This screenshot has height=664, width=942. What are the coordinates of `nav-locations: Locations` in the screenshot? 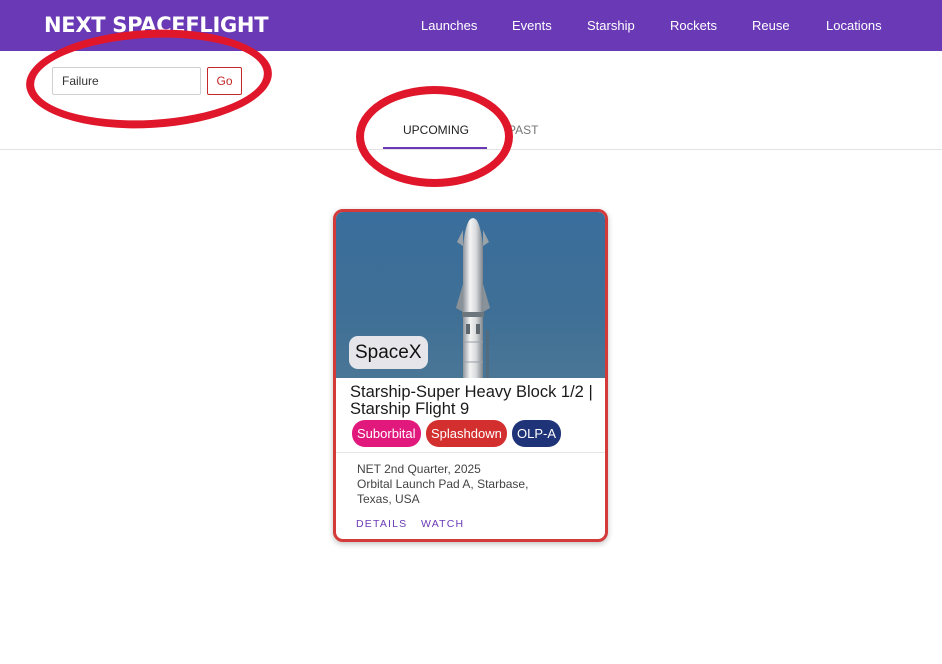 It's located at (854, 25).